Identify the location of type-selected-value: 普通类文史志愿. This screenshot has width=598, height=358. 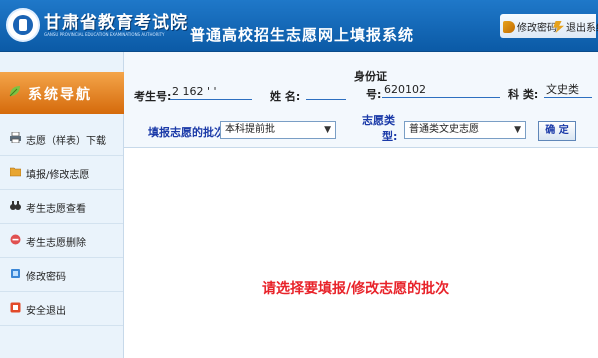
(444, 129).